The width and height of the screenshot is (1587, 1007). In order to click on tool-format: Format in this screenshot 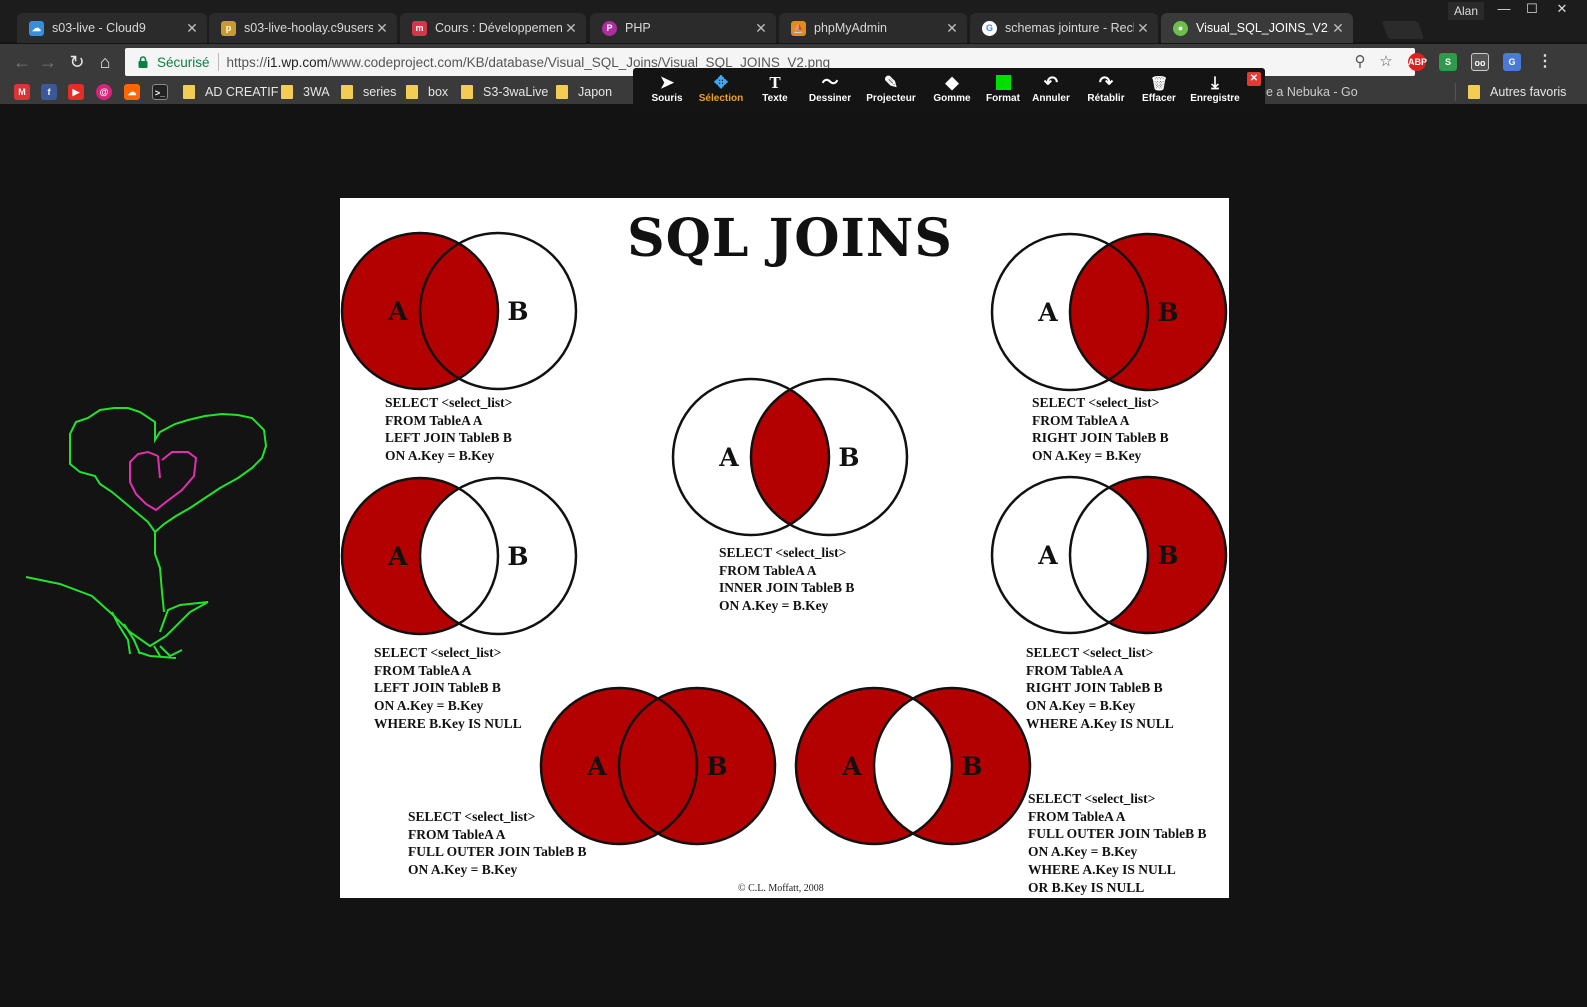, I will do `click(1003, 91)`.